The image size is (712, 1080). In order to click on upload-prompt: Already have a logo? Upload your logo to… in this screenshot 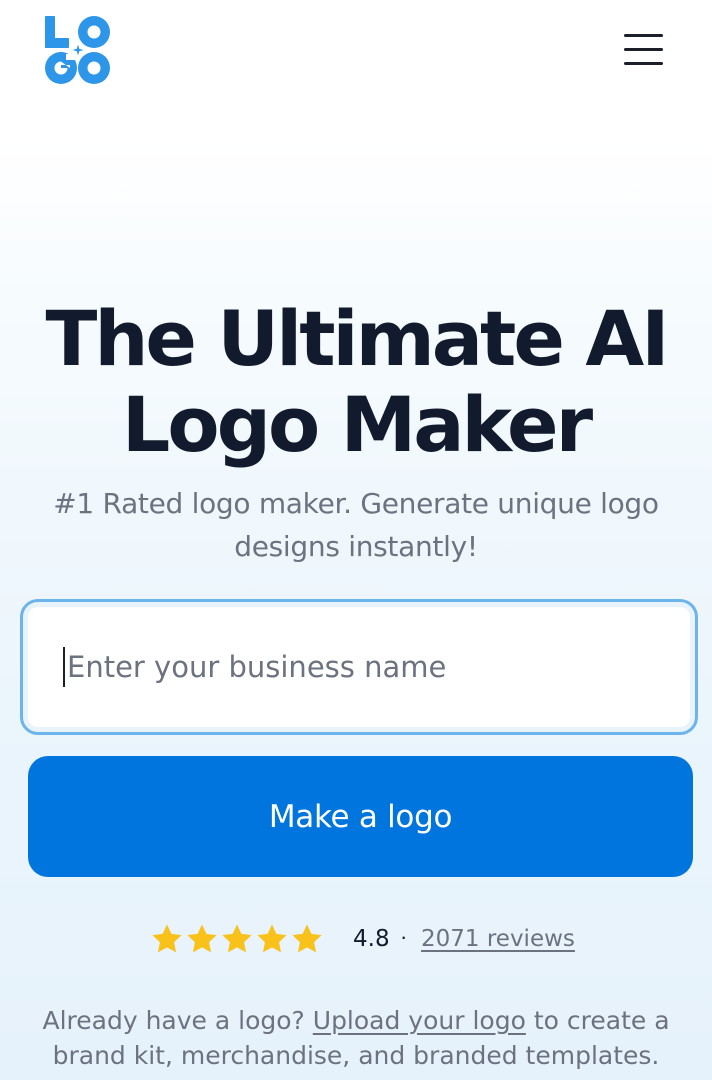, I will do `click(356, 1038)`.